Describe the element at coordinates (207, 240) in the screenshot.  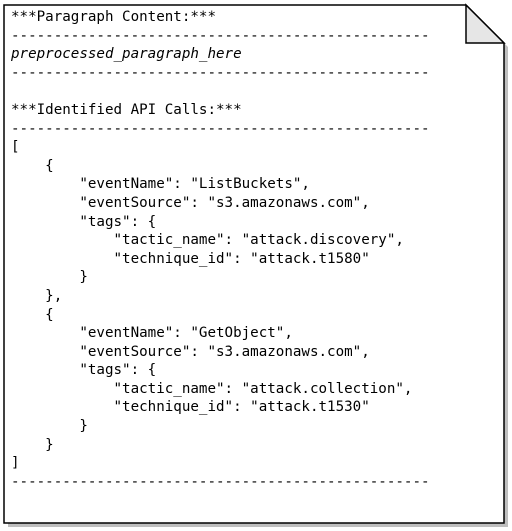
I see `json-line: "tactic_name": "attack.discovery",` at that location.